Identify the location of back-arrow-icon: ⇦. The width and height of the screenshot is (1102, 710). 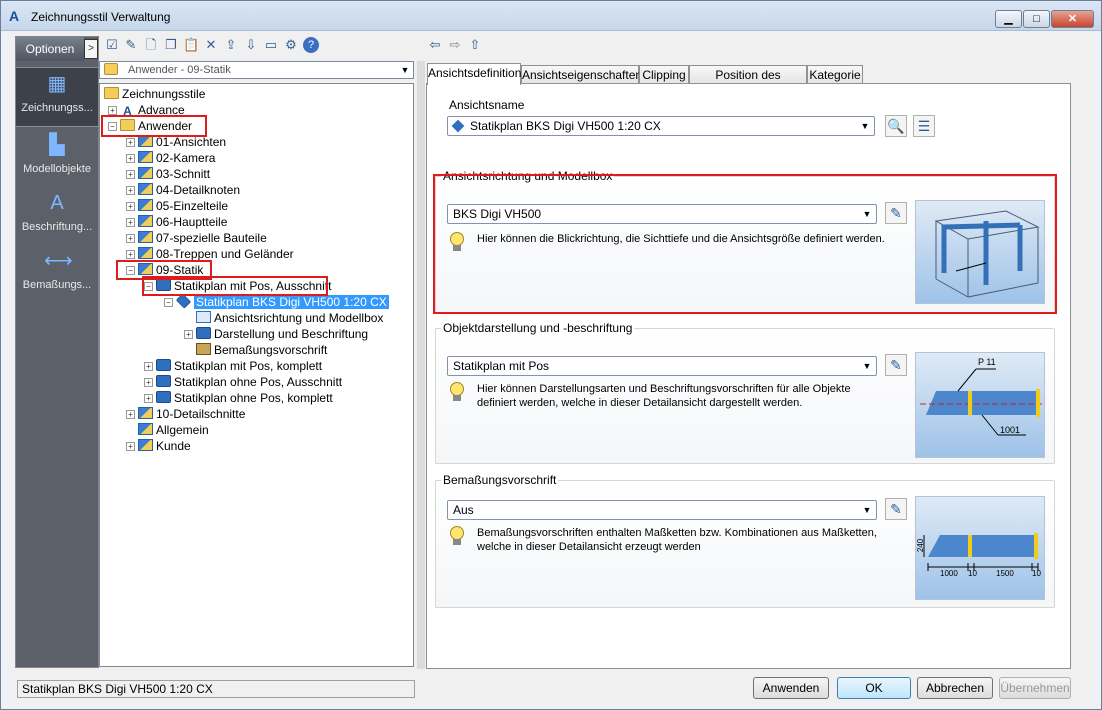
(435, 45).